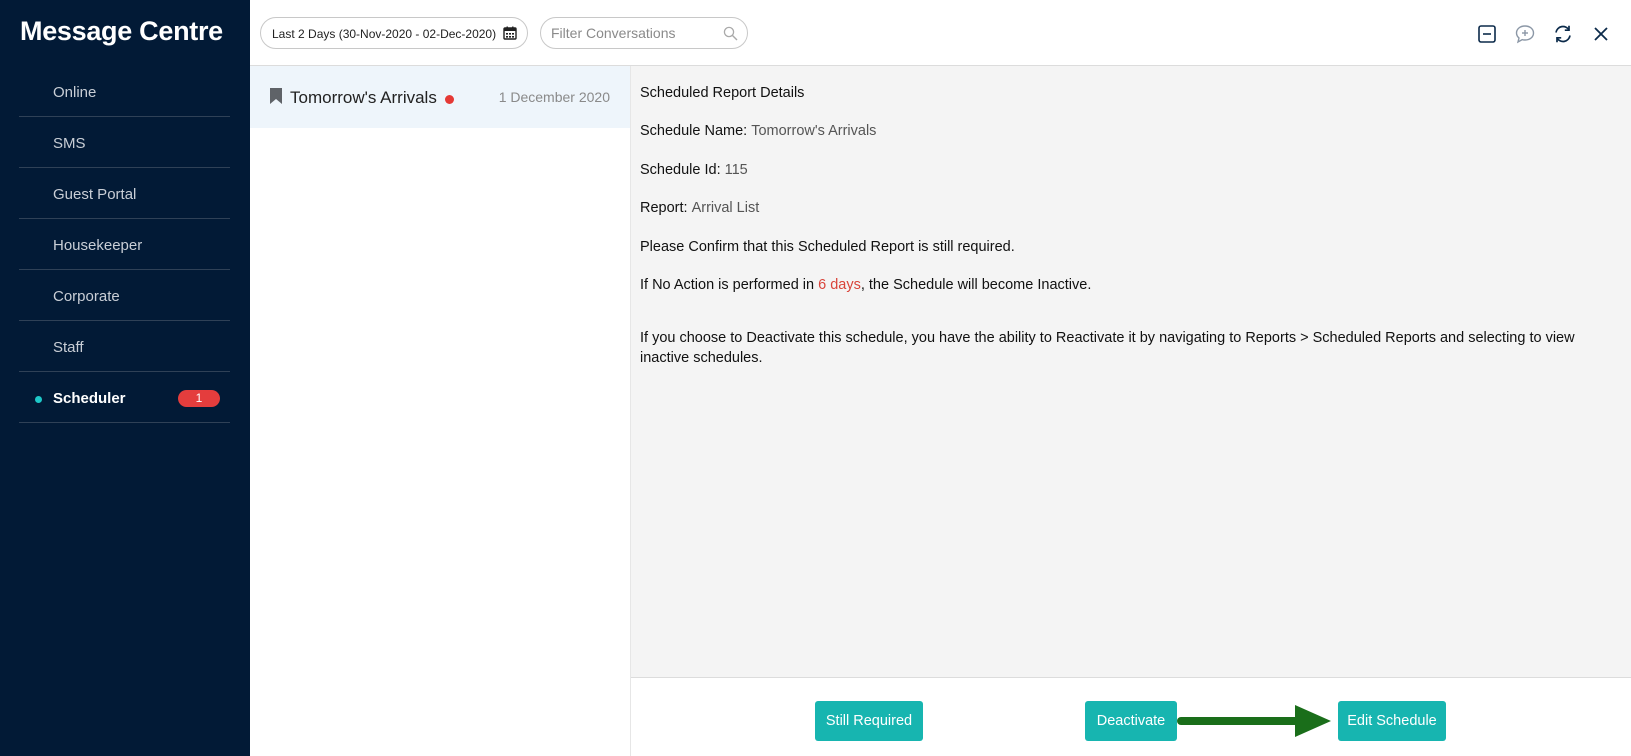  What do you see at coordinates (554, 97) in the screenshot?
I see `conversation-date: 1 December 2020` at bounding box center [554, 97].